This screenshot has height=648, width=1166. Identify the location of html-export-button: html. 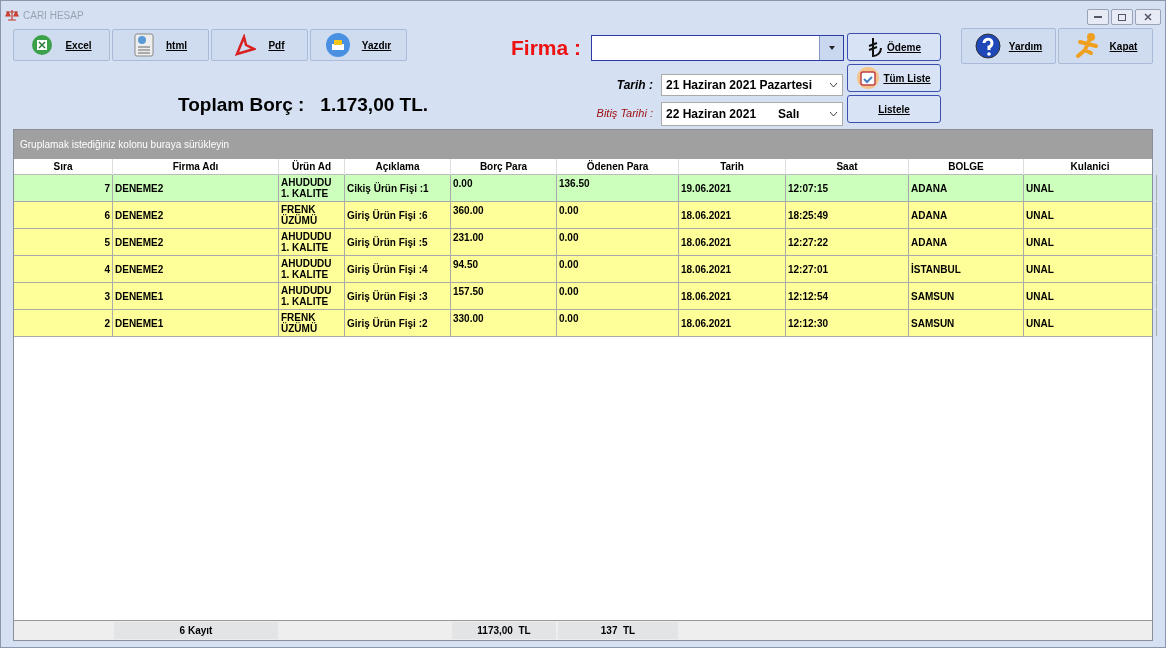
(160, 45).